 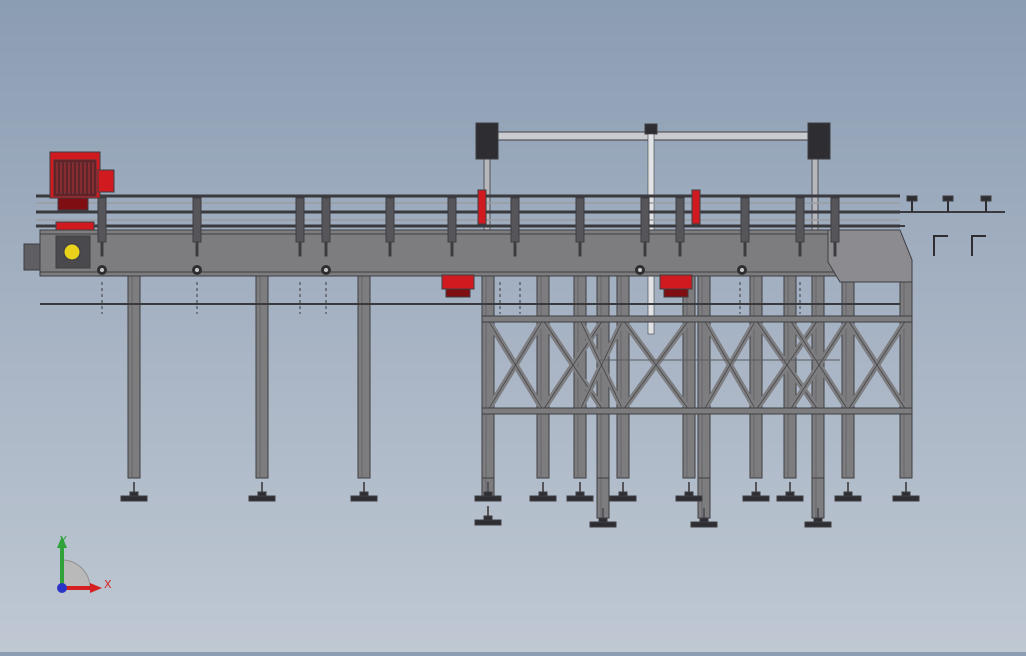 I want to click on lower-tie-bar, so click(x=697, y=411).